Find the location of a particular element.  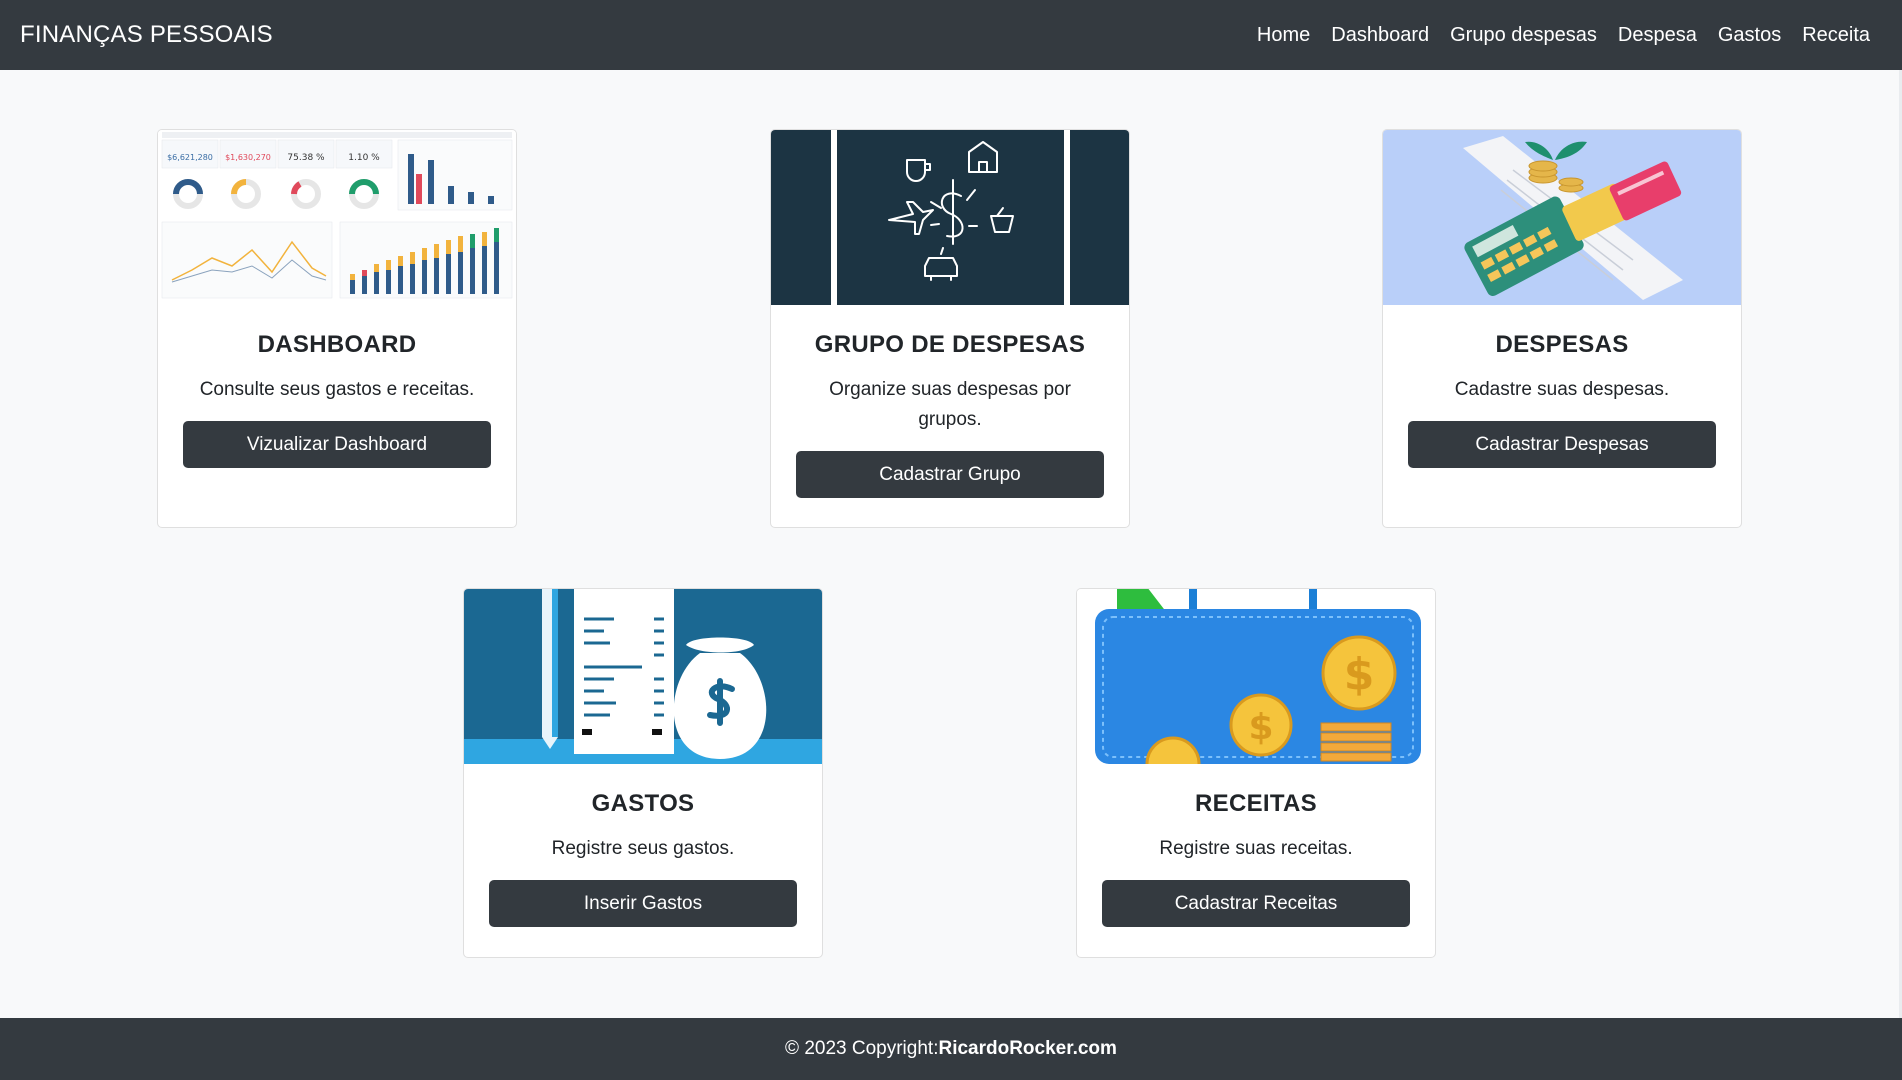

kpi-value-3: 75.38 % is located at coordinates (306, 158).